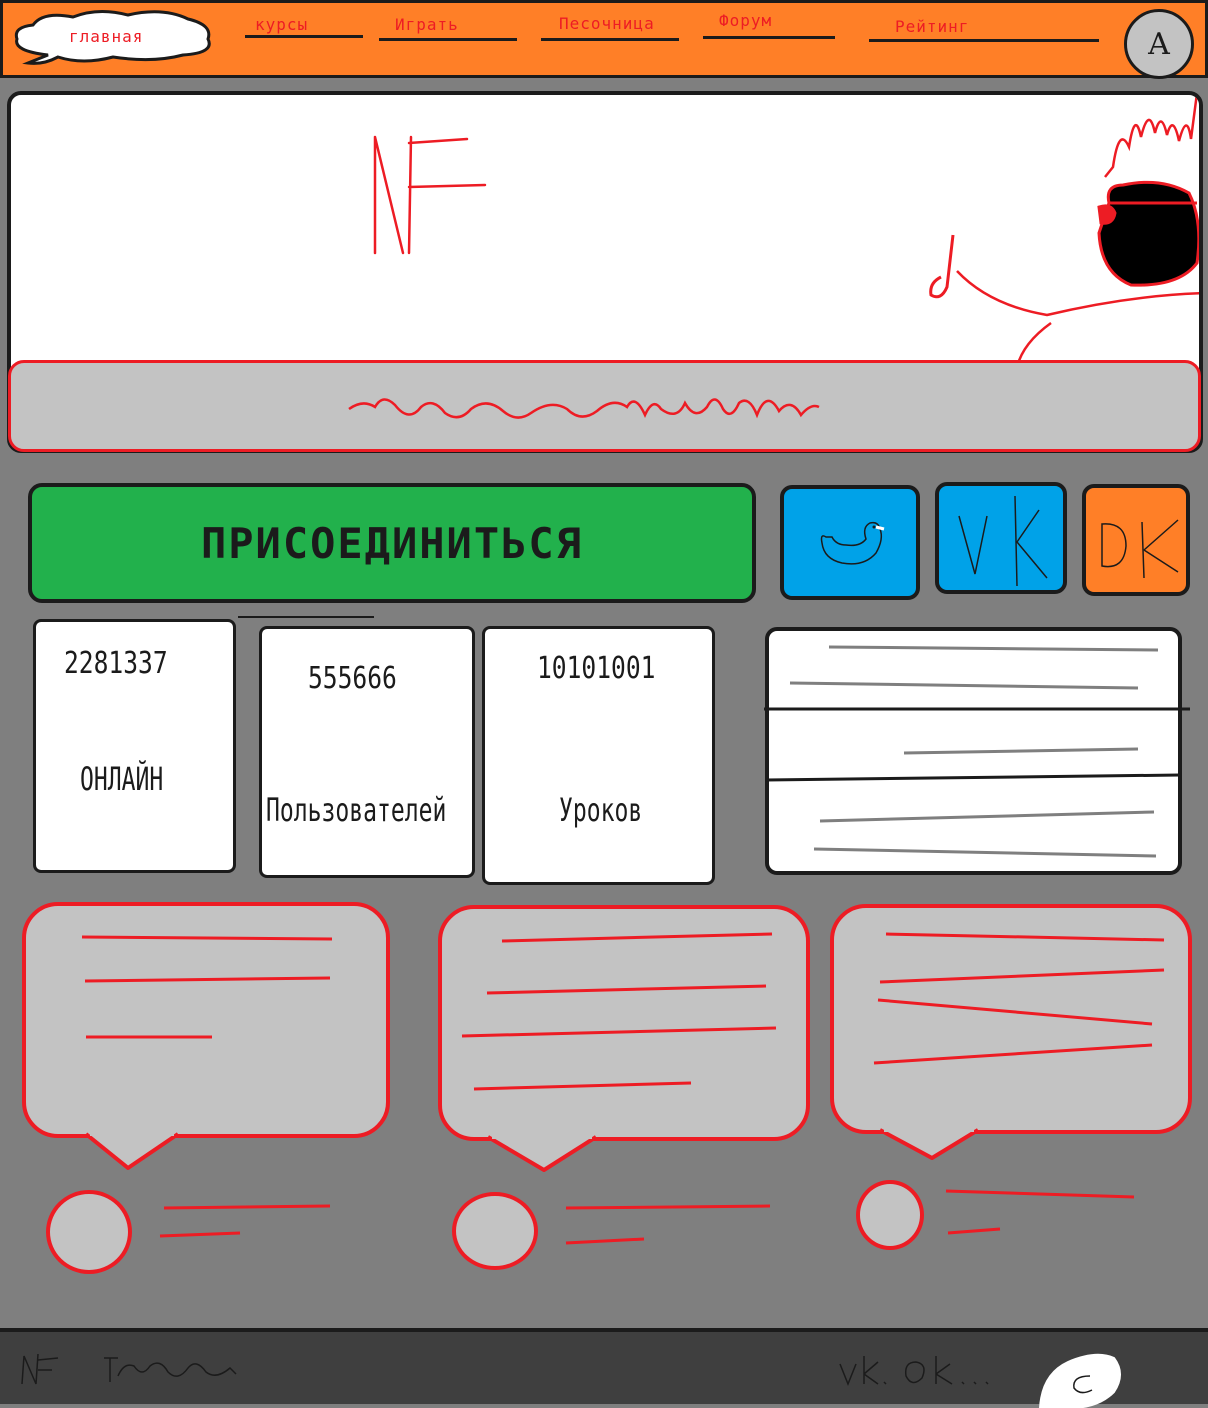 The height and width of the screenshot is (1408, 1208). What do you see at coordinates (427, 24) in the screenshot?
I see `nav-play: Играть` at bounding box center [427, 24].